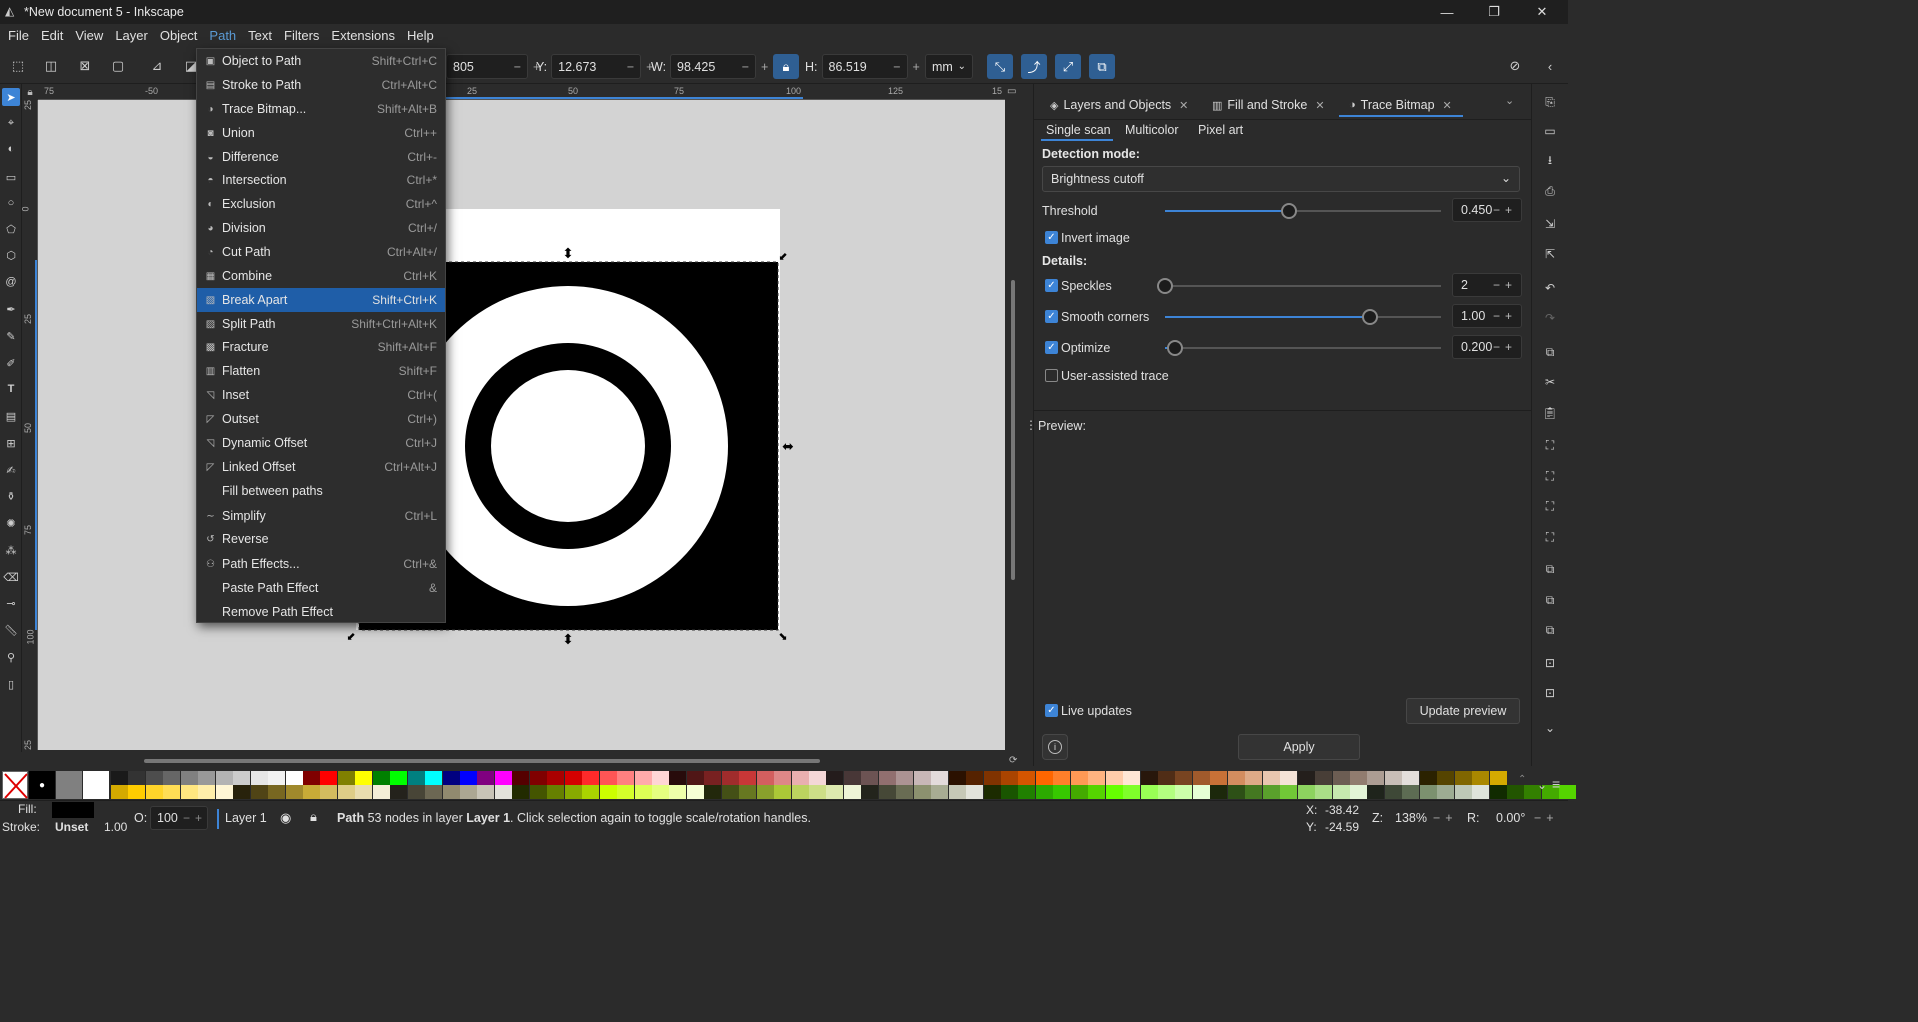 The width and height of the screenshot is (1918, 1022). What do you see at coordinates (321, 109) in the screenshot?
I see `menu-item-trace-bitmap: ◑ Trace Bitmap... Shift+Alt+B` at bounding box center [321, 109].